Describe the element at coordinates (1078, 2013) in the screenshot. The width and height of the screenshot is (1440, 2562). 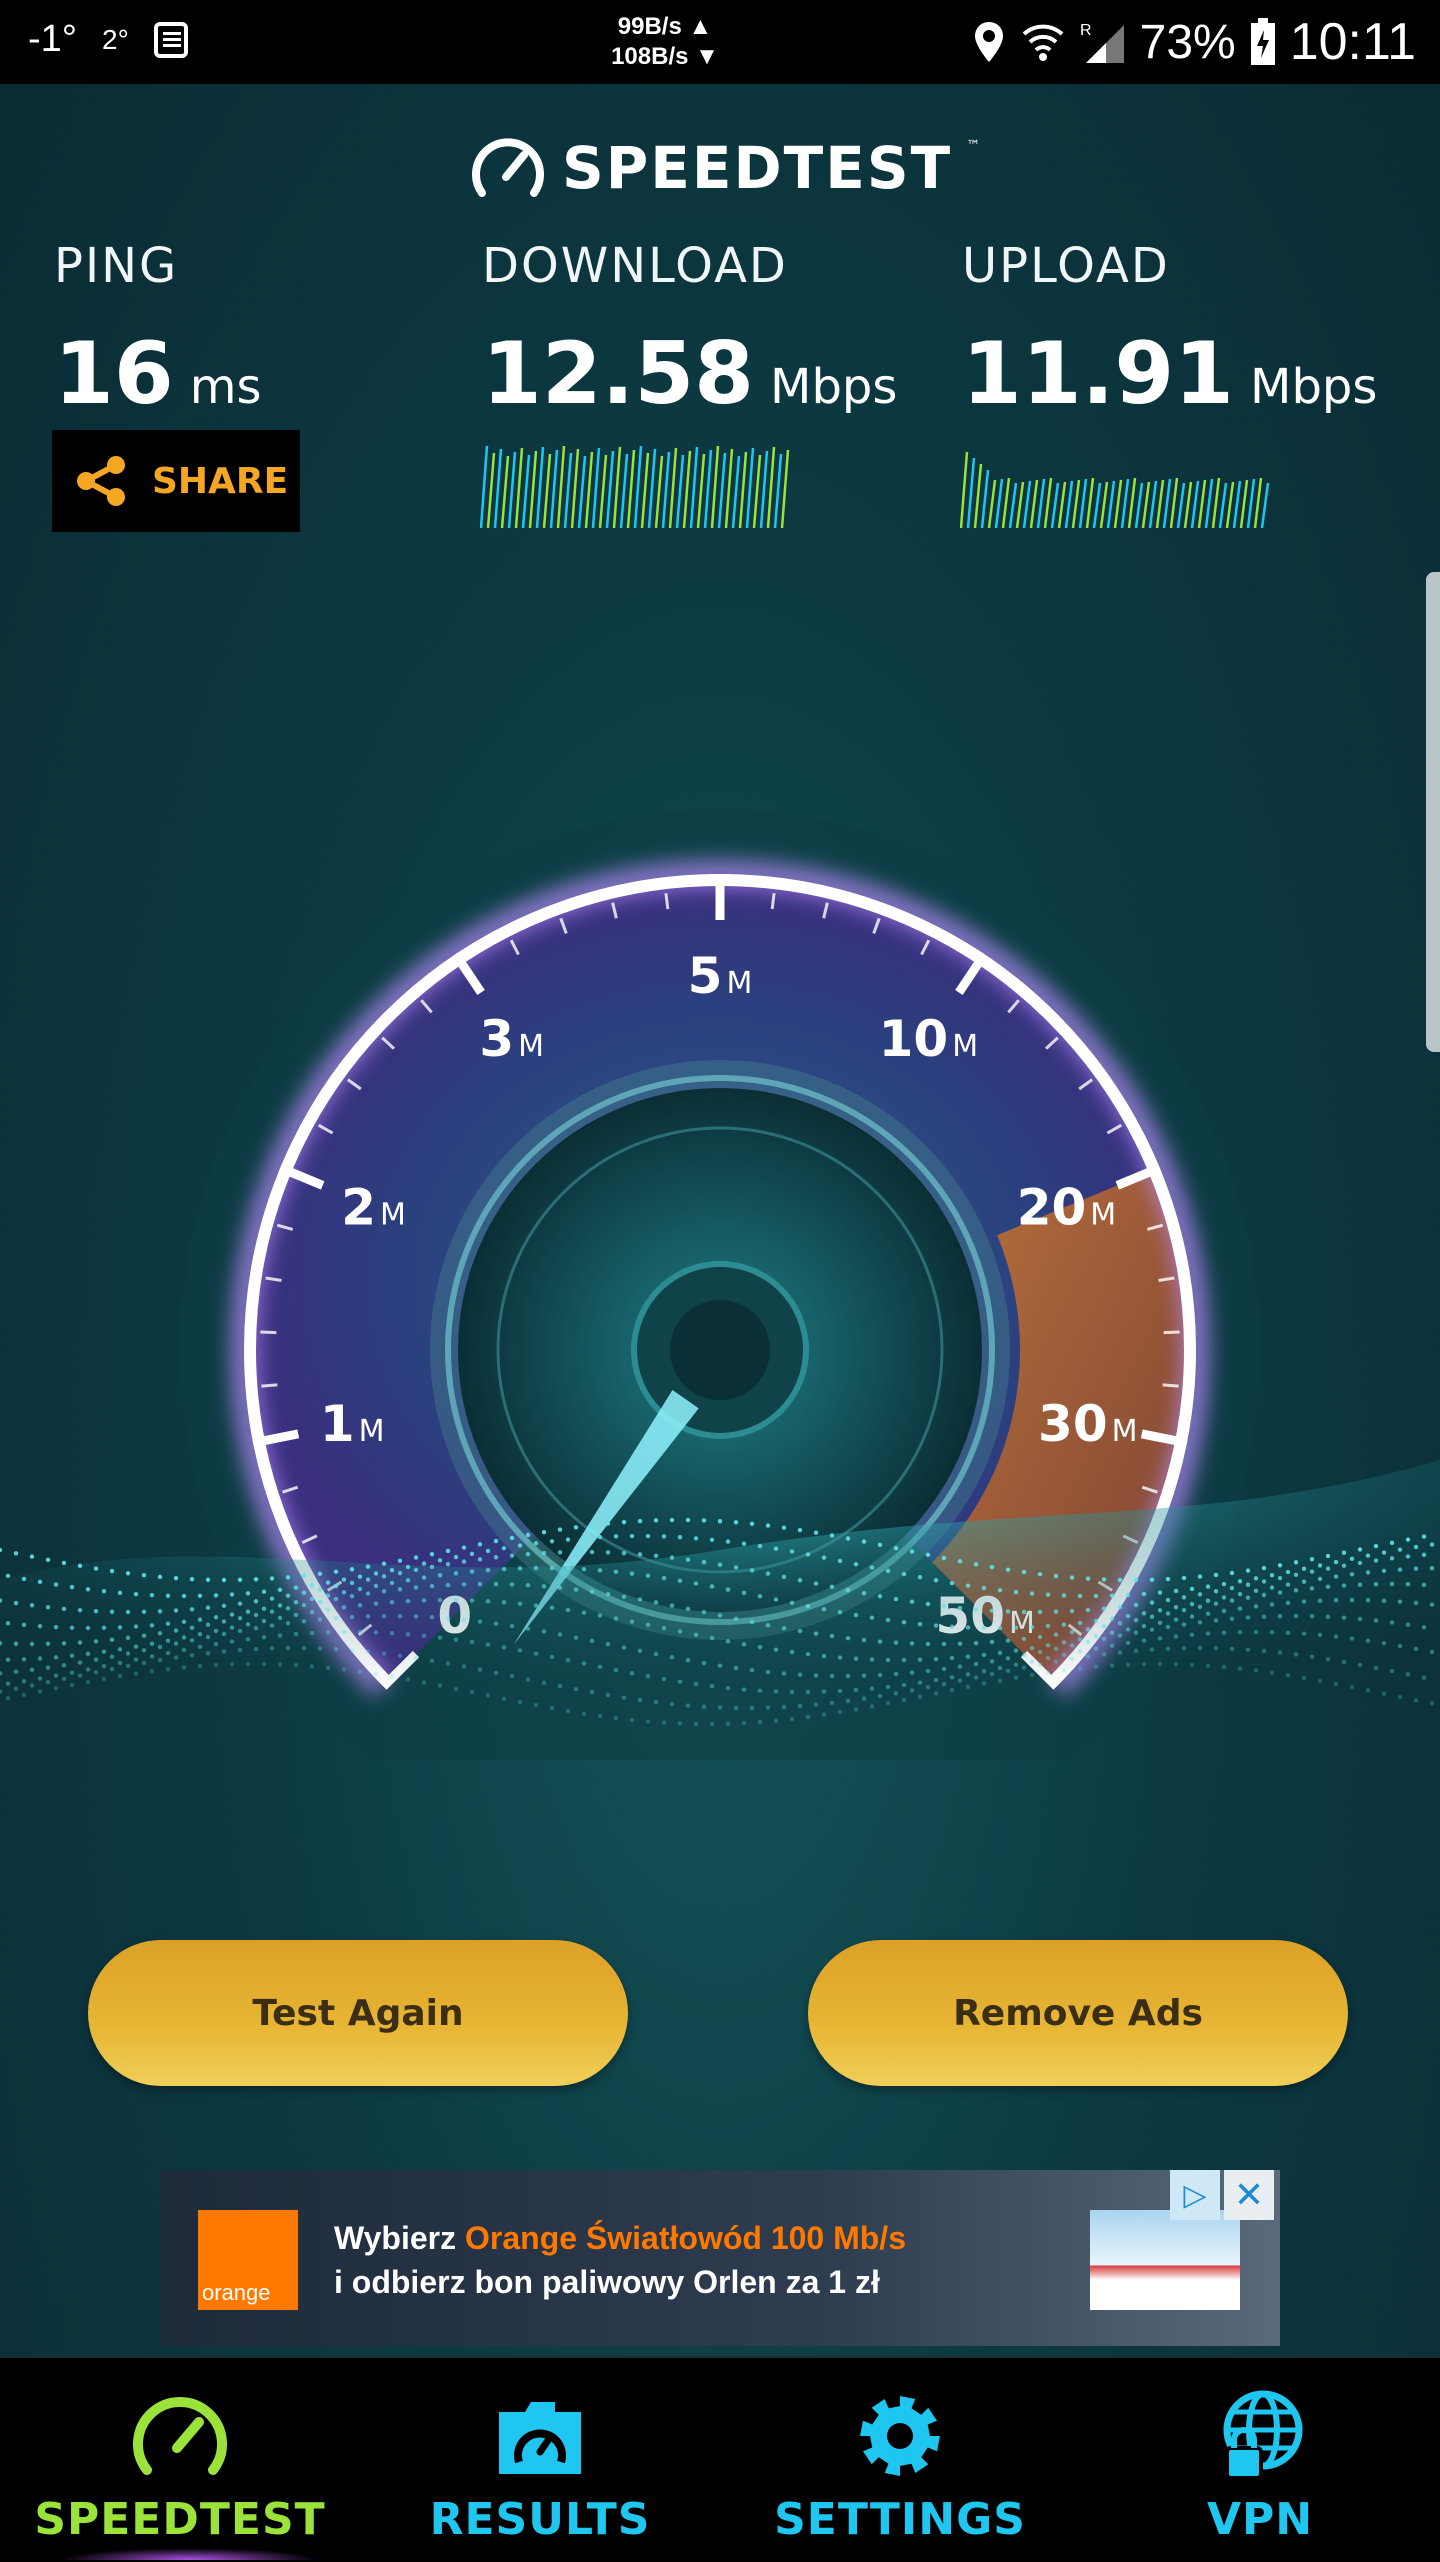
I see `remove-ads-button: Remove Ads` at that location.